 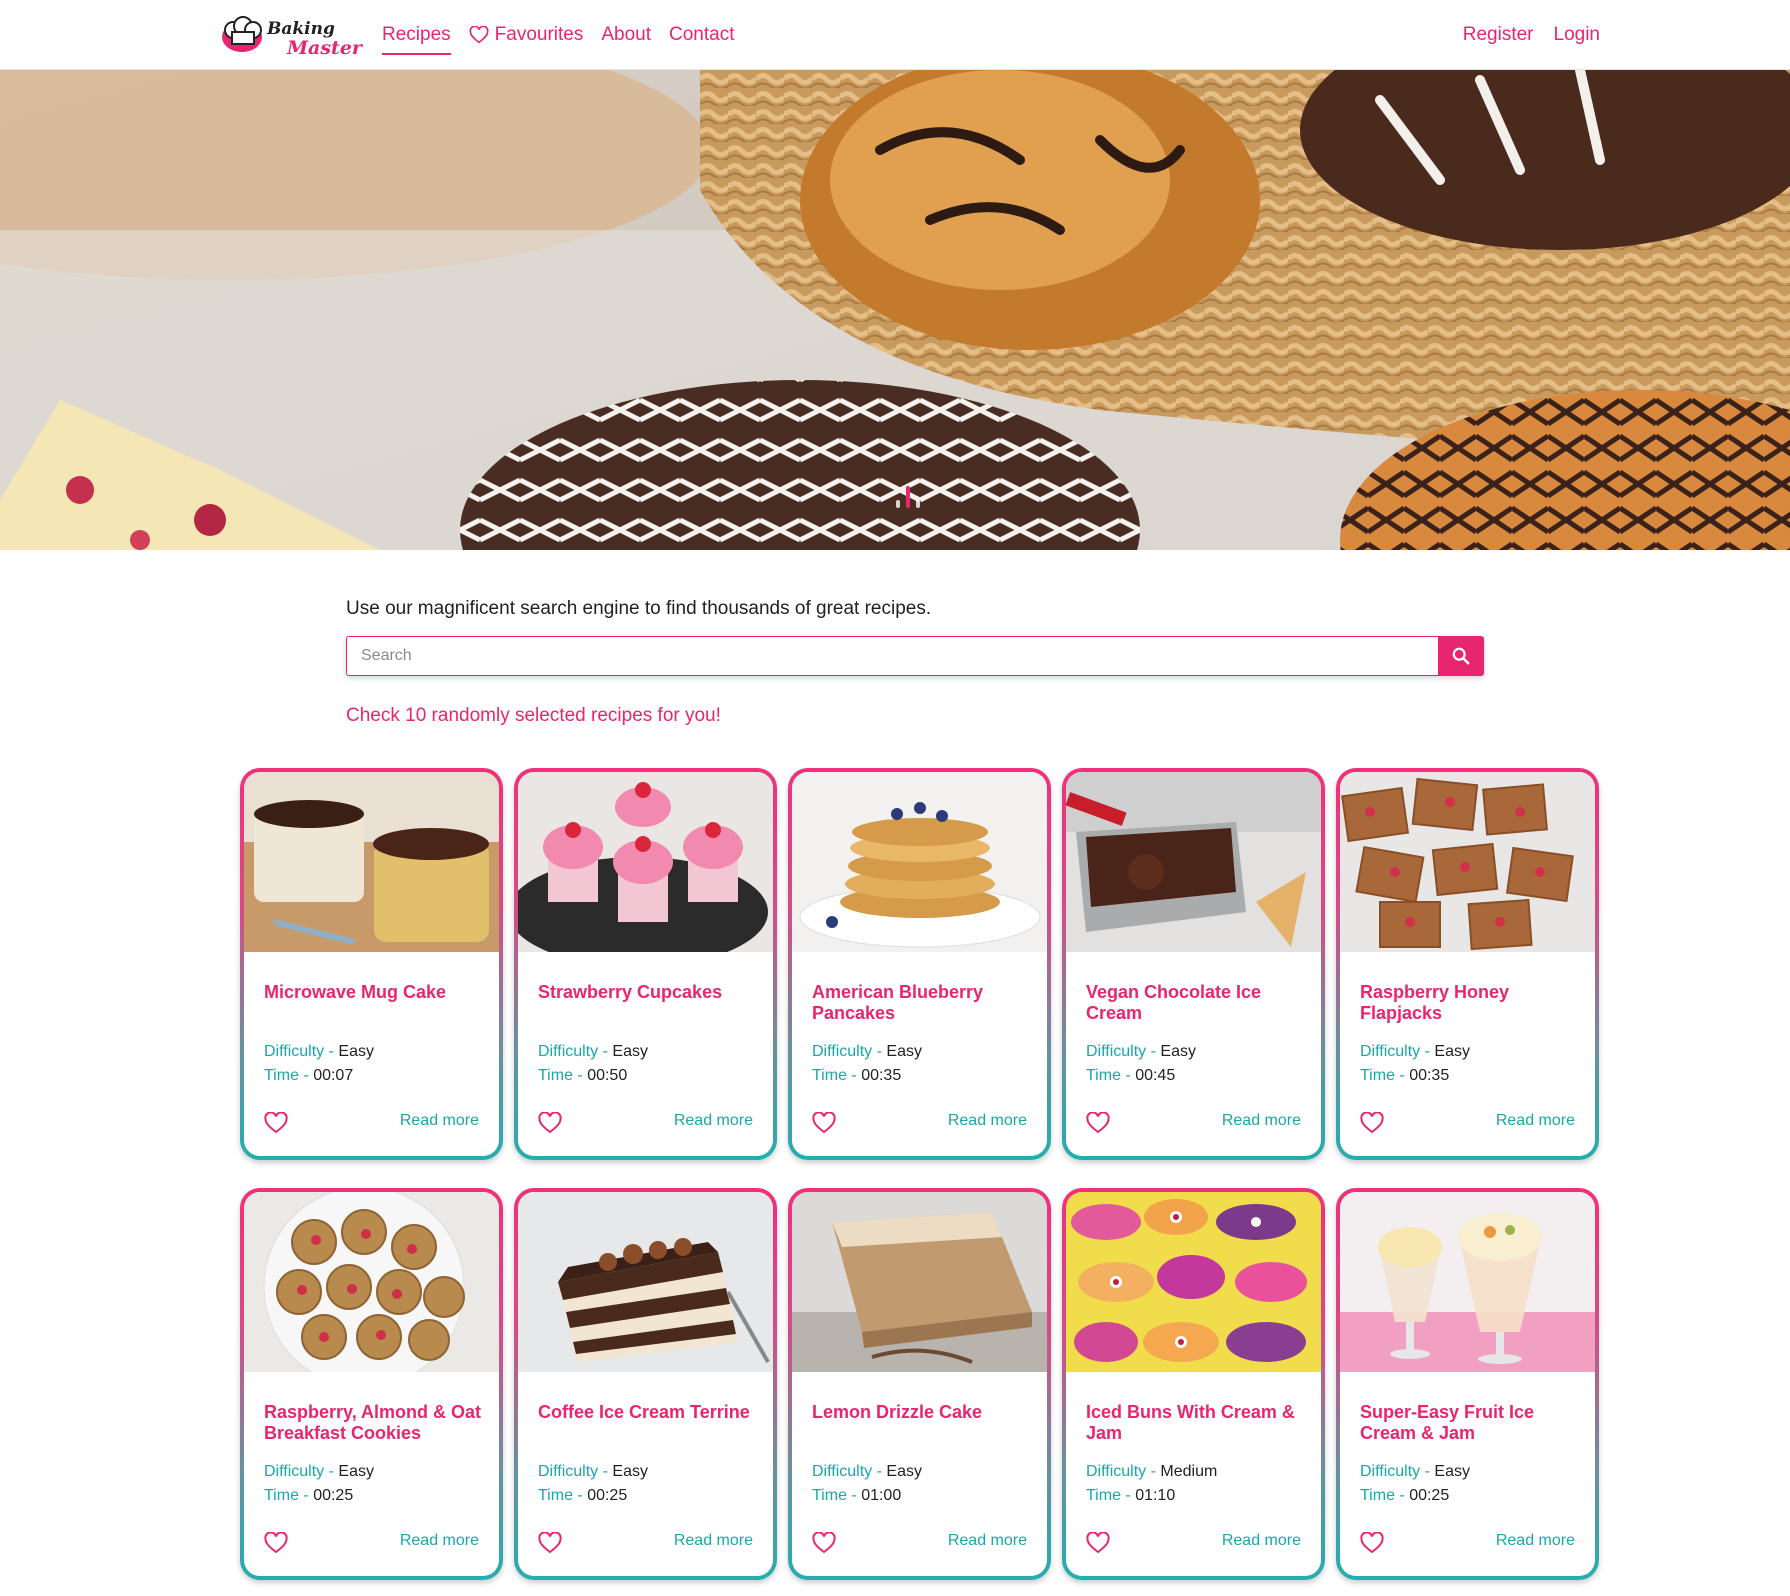 What do you see at coordinates (922, 1003) in the screenshot?
I see `recipe-title: American Blueberry Pancakes` at bounding box center [922, 1003].